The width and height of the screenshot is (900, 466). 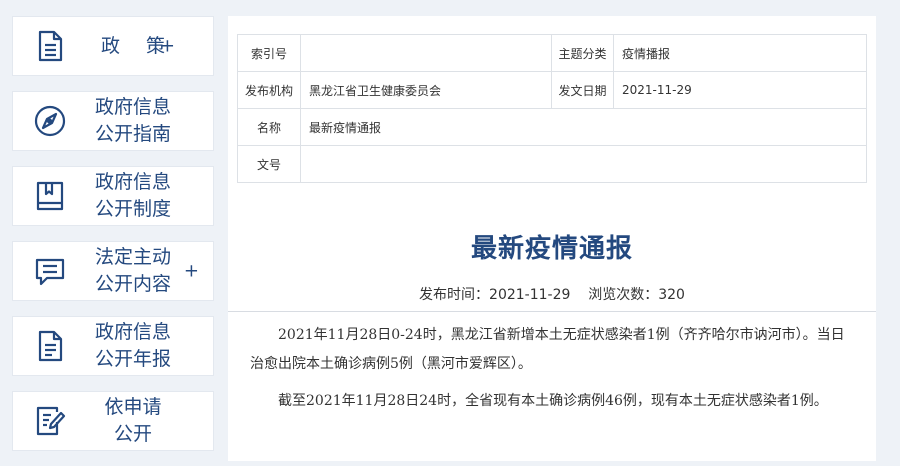 I want to click on docno-label: 文号, so click(x=269, y=164).